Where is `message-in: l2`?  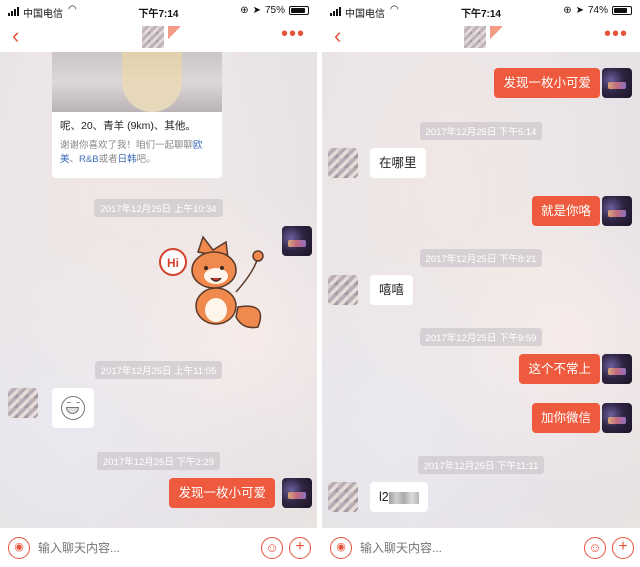 message-in: l2 is located at coordinates (399, 497).